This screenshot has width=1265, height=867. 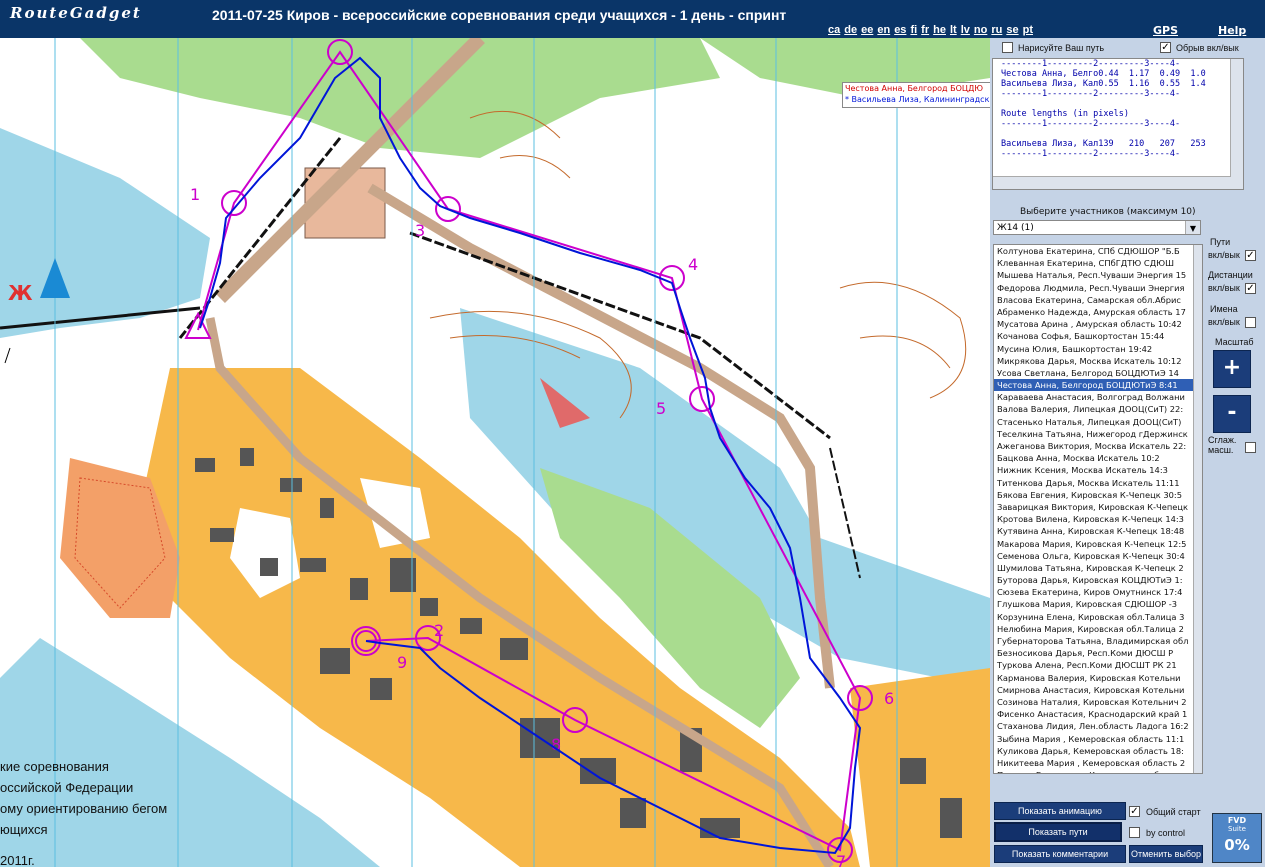 What do you see at coordinates (1192, 227) in the screenshot?
I see `chevron-down-icon: ▼` at bounding box center [1192, 227].